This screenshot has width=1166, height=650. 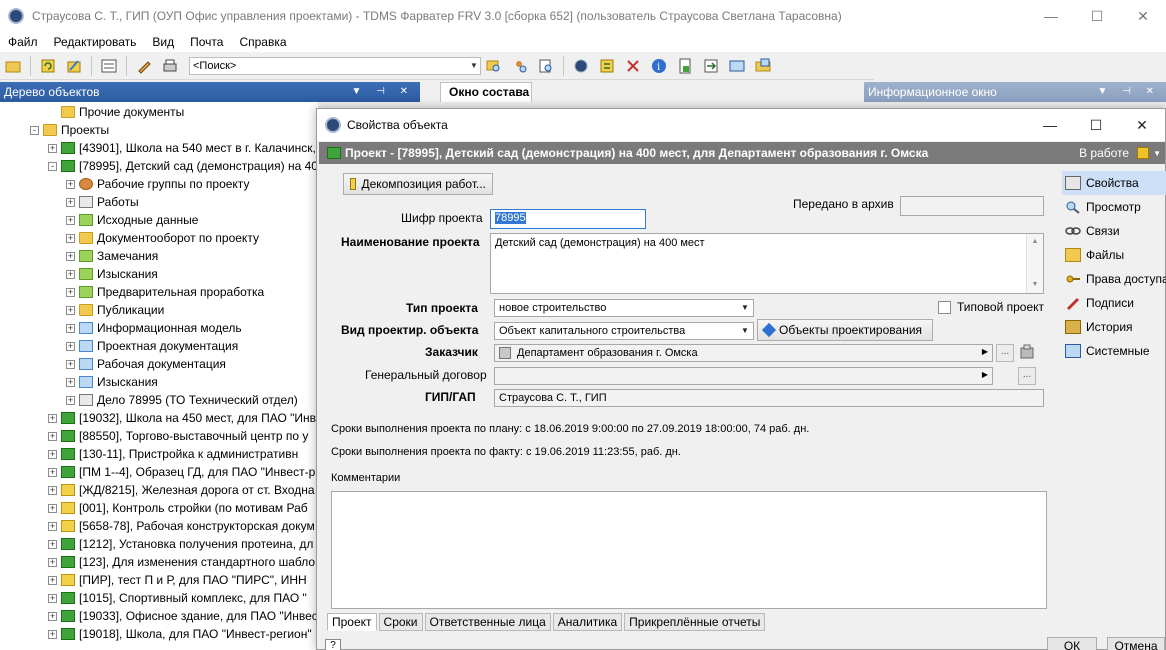 I want to click on tab-project: Проект, so click(x=352, y=622).